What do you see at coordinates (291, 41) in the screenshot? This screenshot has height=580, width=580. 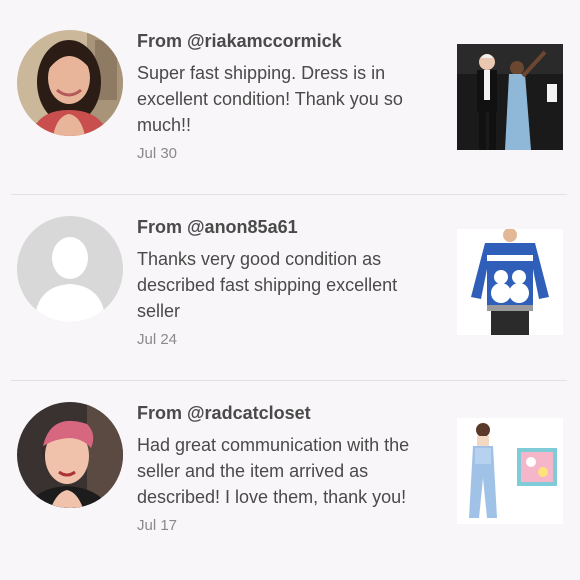 I see `reviewer-handle: From @riakamccormick` at bounding box center [291, 41].